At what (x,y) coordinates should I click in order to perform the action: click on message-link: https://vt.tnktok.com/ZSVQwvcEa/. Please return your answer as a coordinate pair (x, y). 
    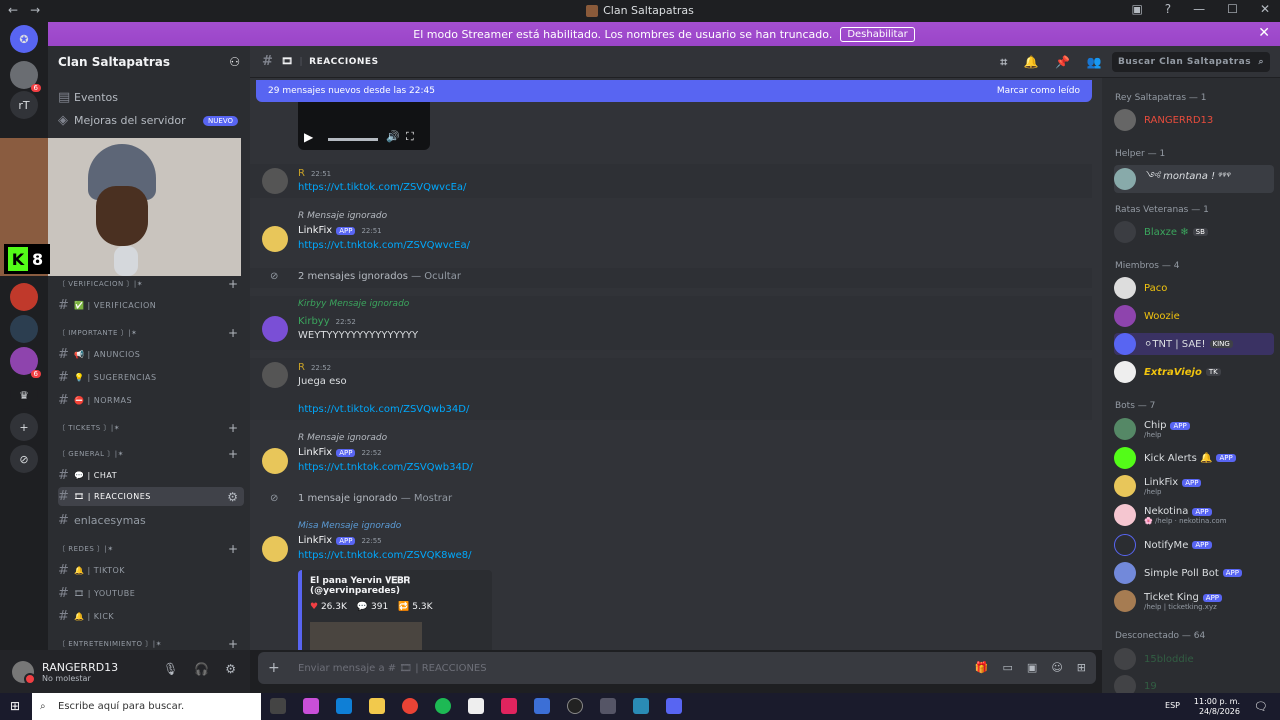
    Looking at the image, I should click on (384, 245).